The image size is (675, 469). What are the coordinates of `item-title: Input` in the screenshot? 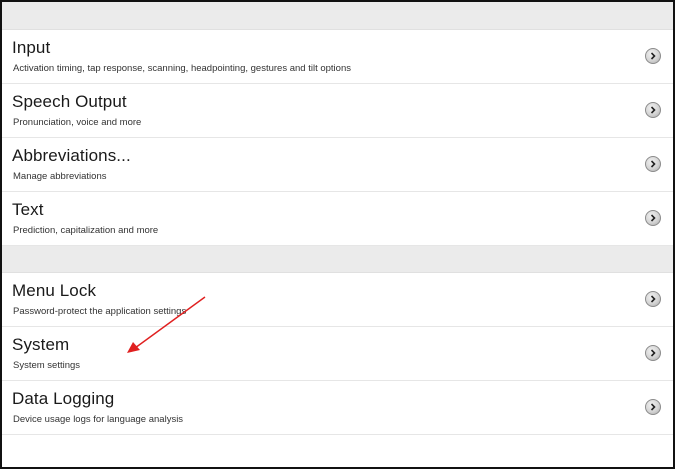 It's located at (31, 47).